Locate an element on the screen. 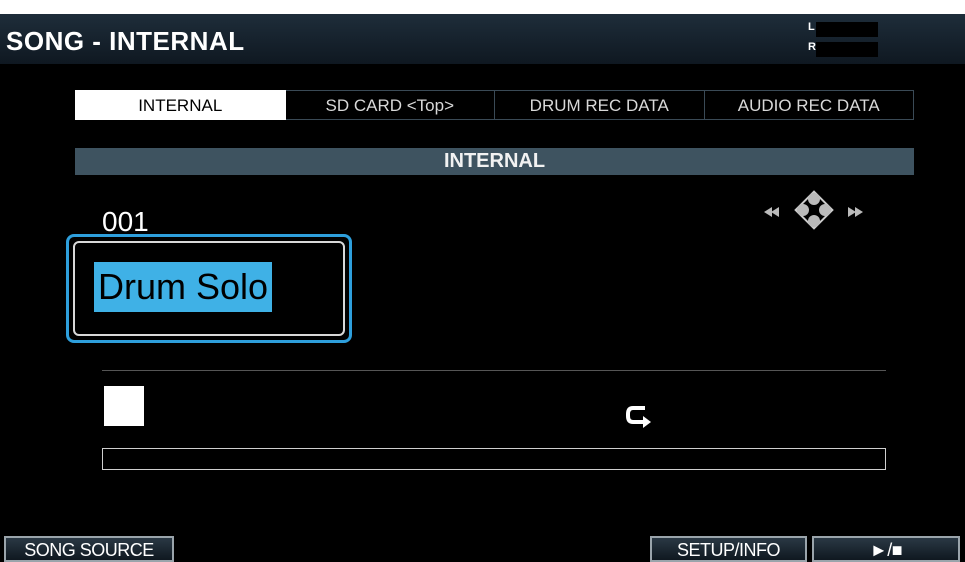 This screenshot has height=562, width=965. setup-info-button: SETUP/INFO is located at coordinates (728, 549).